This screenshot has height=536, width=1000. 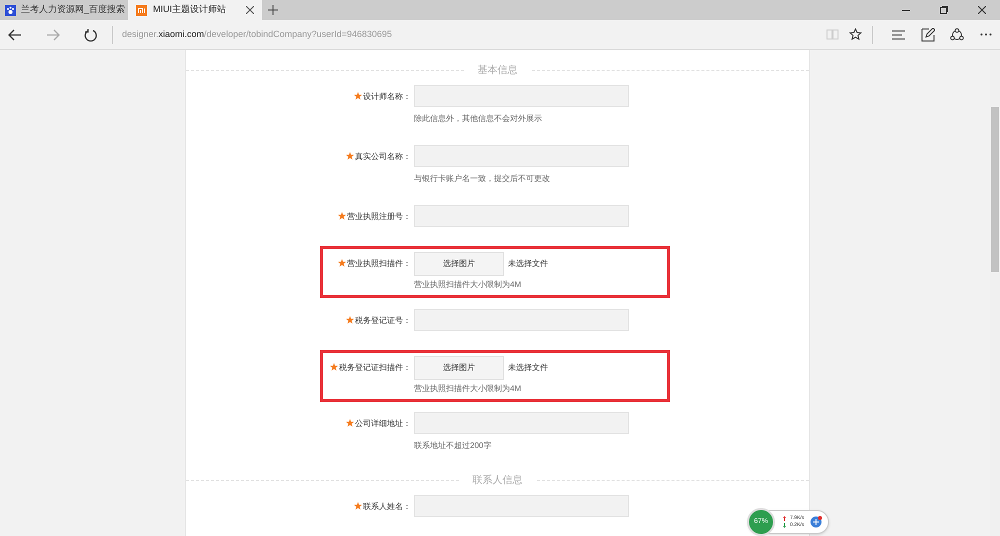 What do you see at coordinates (482, 179) in the screenshot?
I see `field-hint: 与银行卡账户名一致，提交后不可更改` at bounding box center [482, 179].